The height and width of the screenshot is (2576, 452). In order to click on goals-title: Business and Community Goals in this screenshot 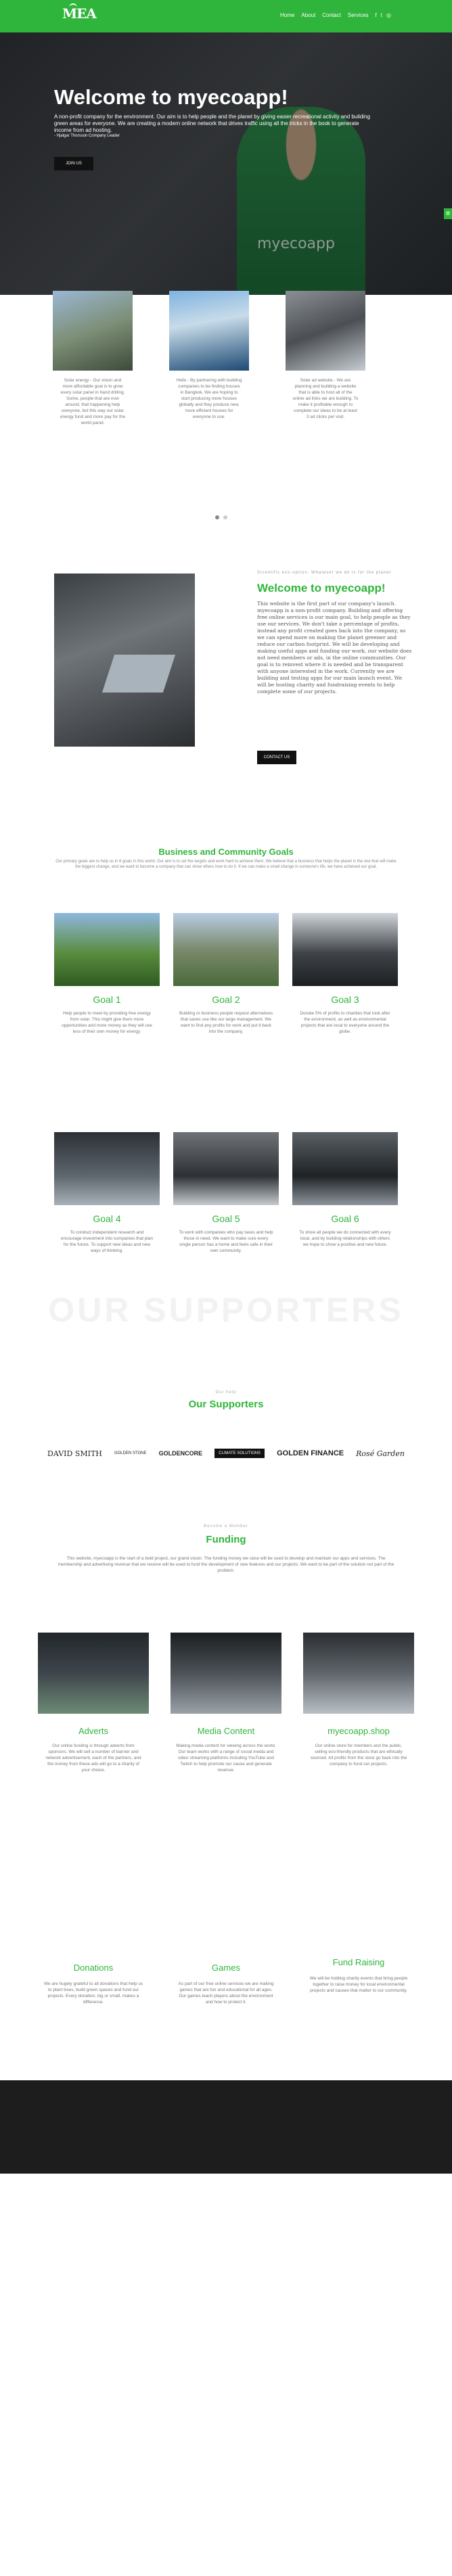, I will do `click(226, 852)`.